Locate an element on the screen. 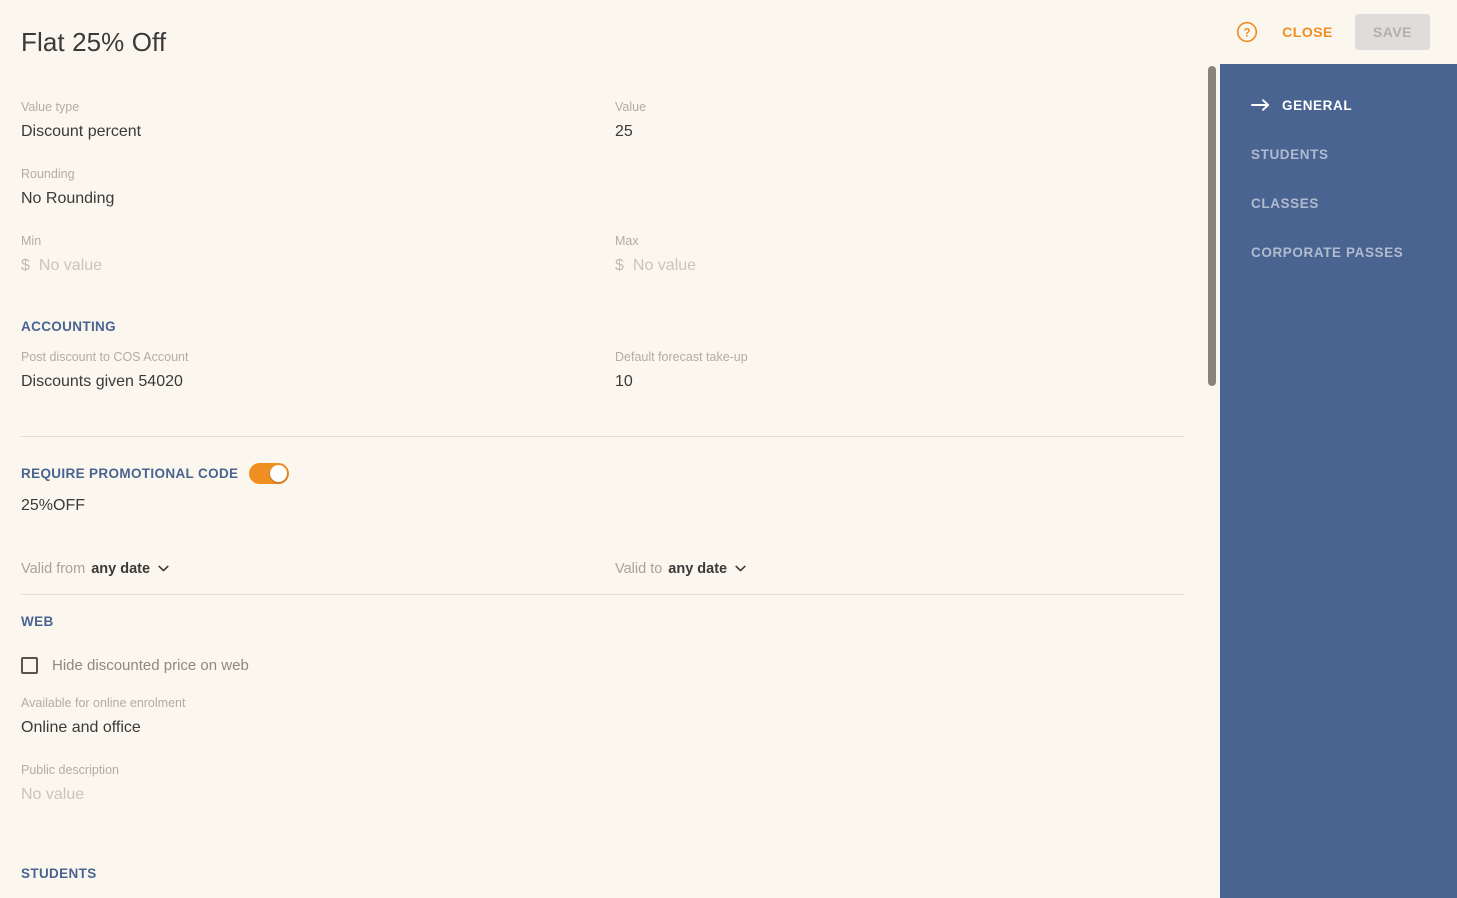 The width and height of the screenshot is (1457, 898). sidebar-item-classes: CLASSES is located at coordinates (1338, 203).